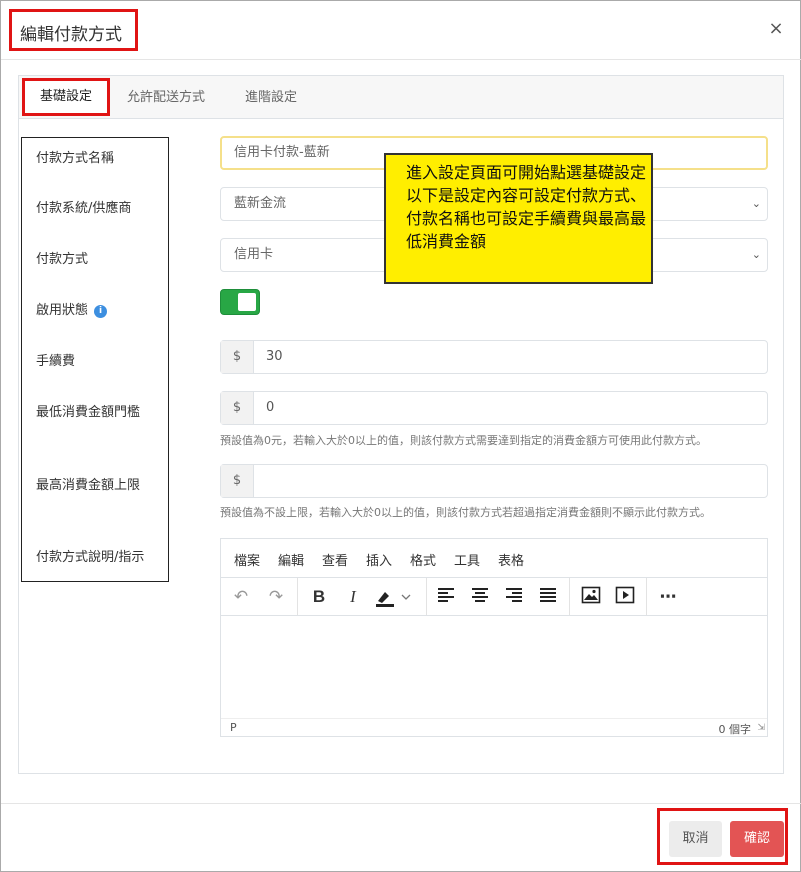  What do you see at coordinates (291, 559) in the screenshot?
I see `menu-edit: 編輯` at bounding box center [291, 559].